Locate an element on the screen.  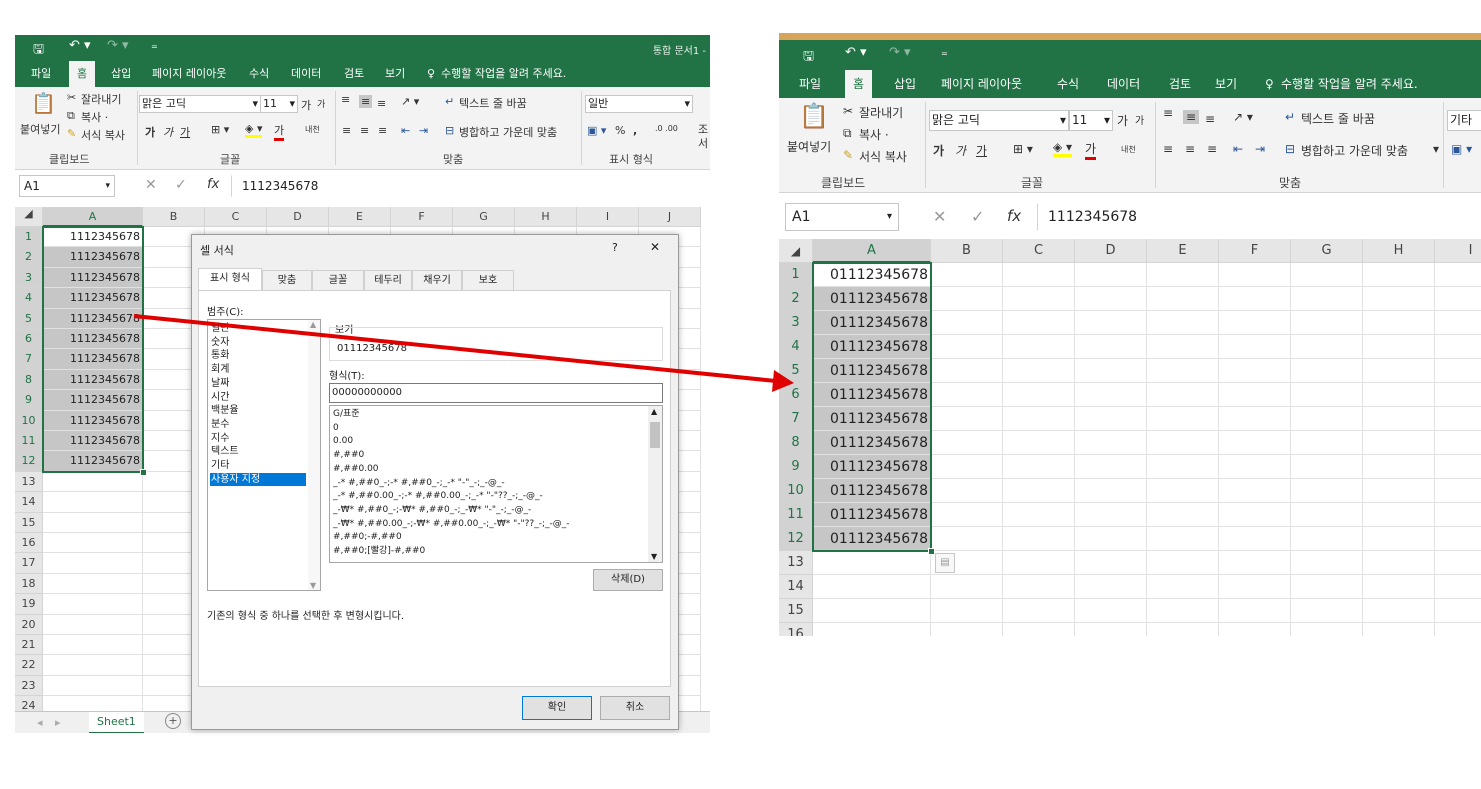
align-right-icon: ≡ is located at coordinates (382, 130).